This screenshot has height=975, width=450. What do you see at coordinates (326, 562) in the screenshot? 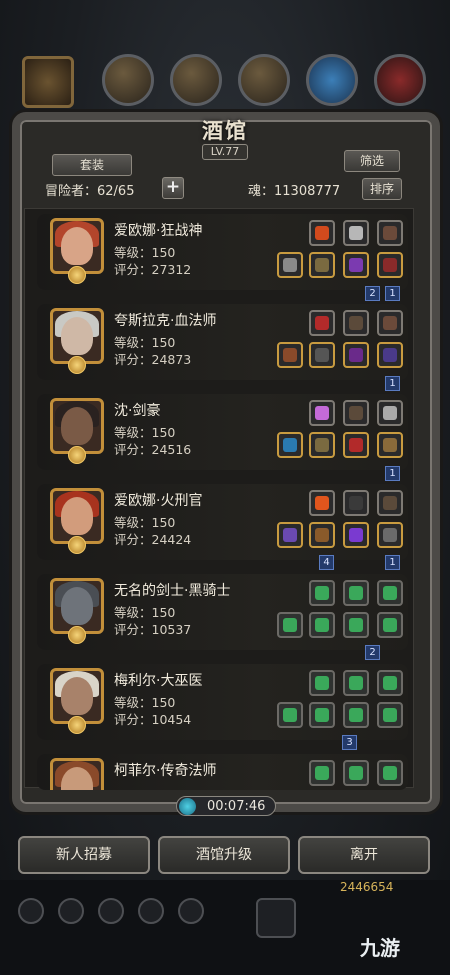
I see `set-count-tag: 4` at bounding box center [326, 562].